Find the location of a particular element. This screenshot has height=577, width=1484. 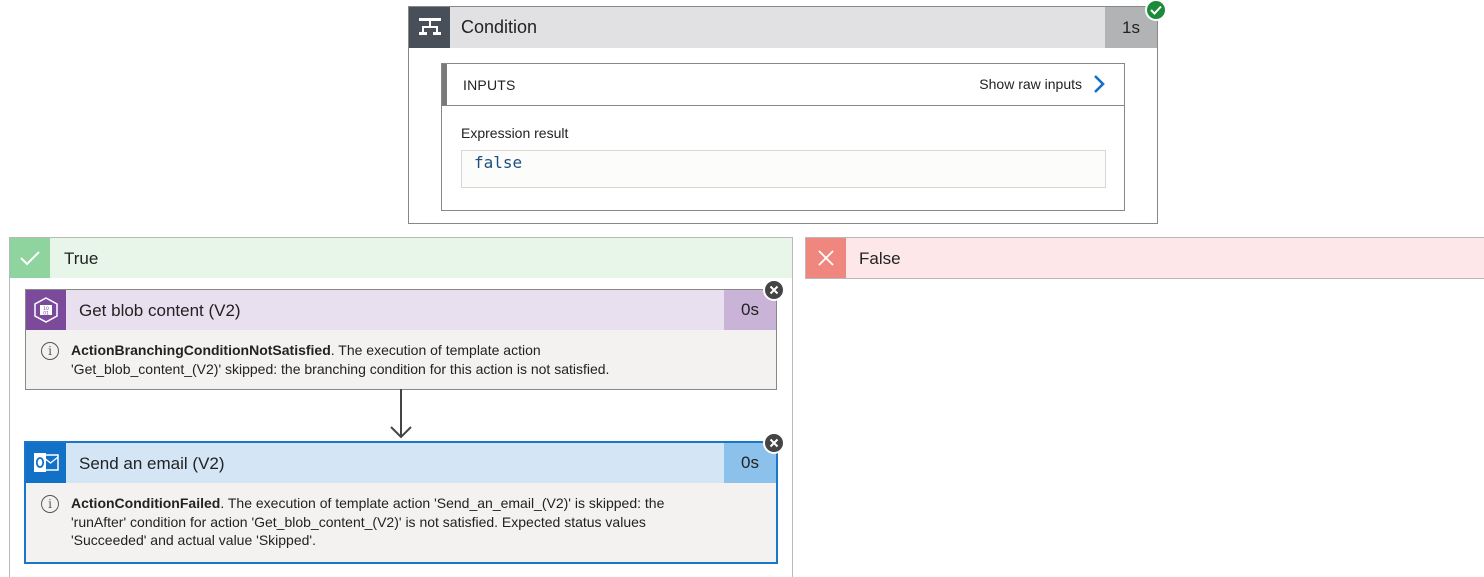

get-blob-content-header: 10 01 Get blob content (V2) 0s is located at coordinates (401, 310).